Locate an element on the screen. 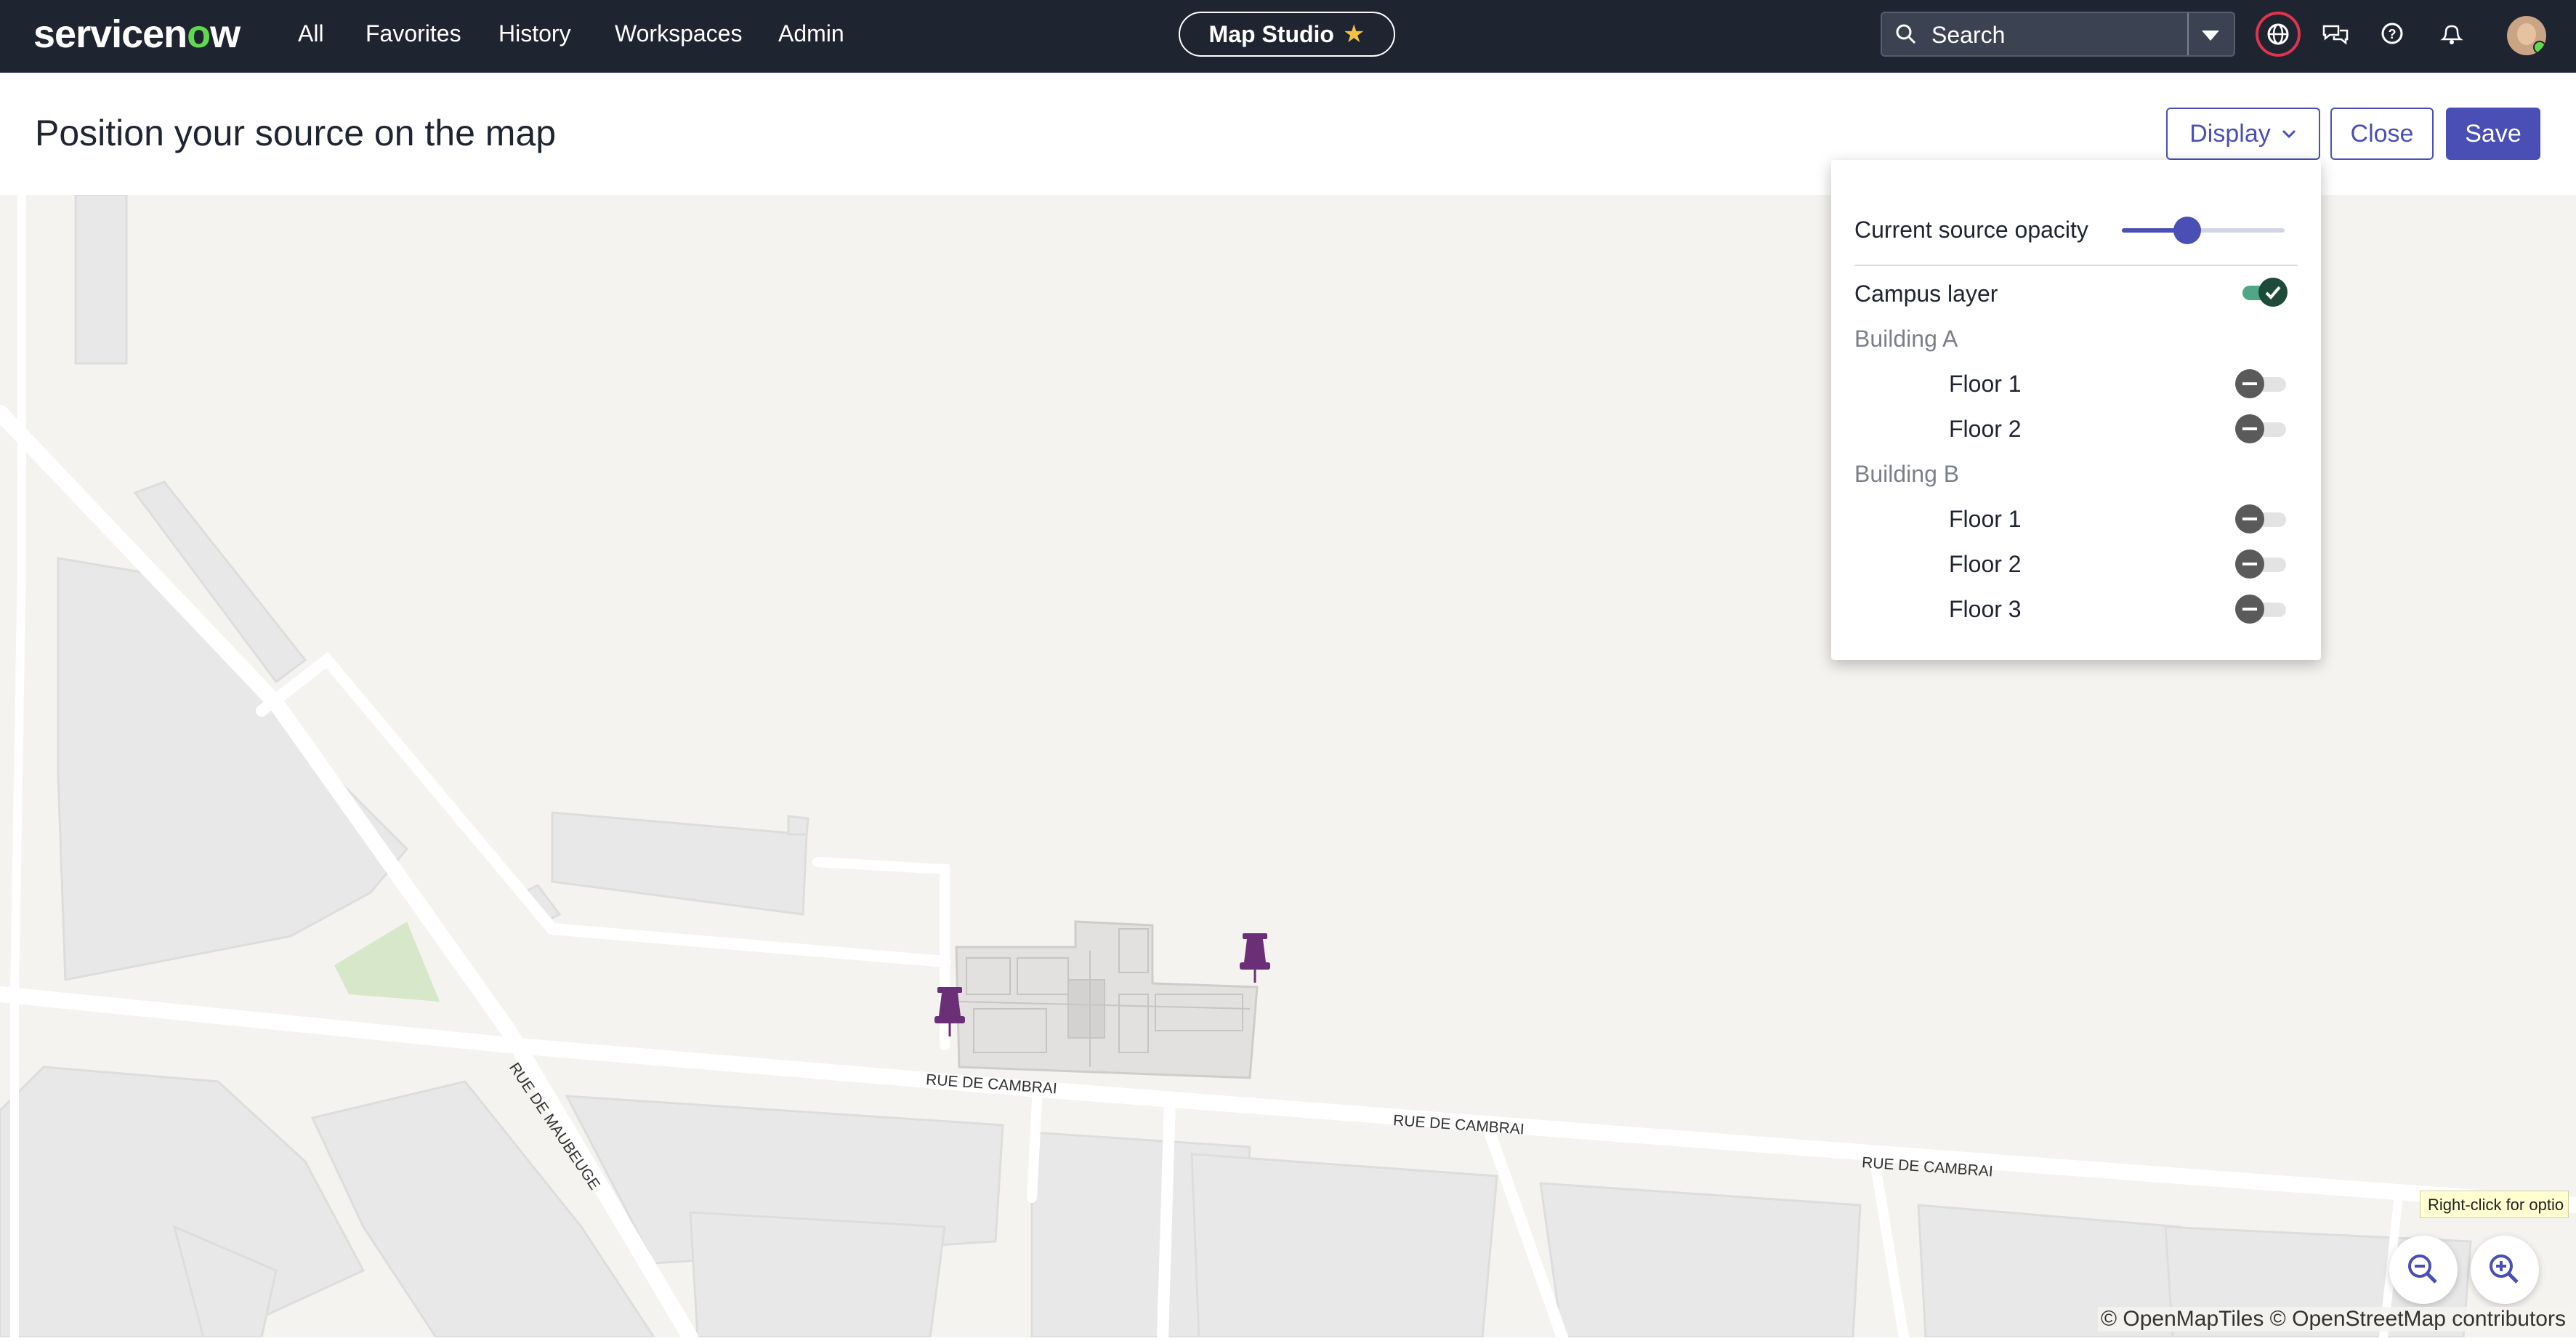  nav-all: All is located at coordinates (311, 33).